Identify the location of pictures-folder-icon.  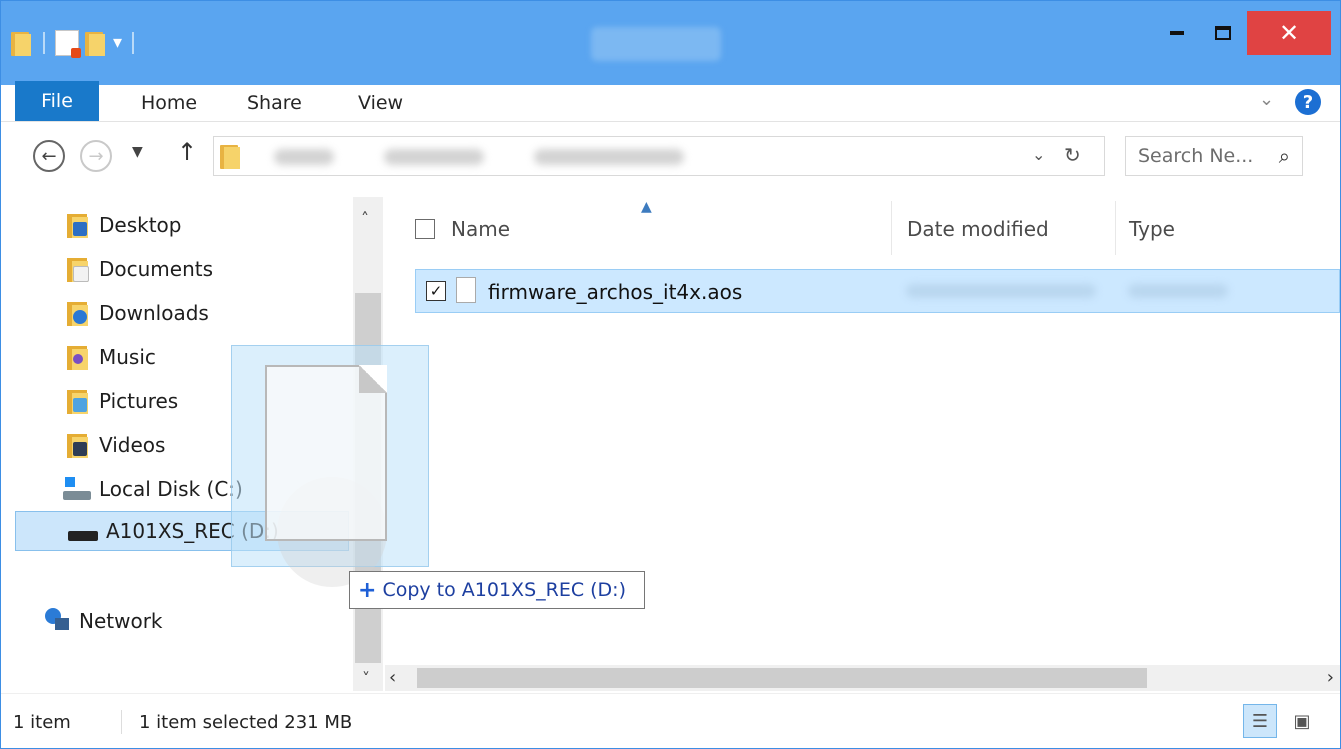
(79, 401).